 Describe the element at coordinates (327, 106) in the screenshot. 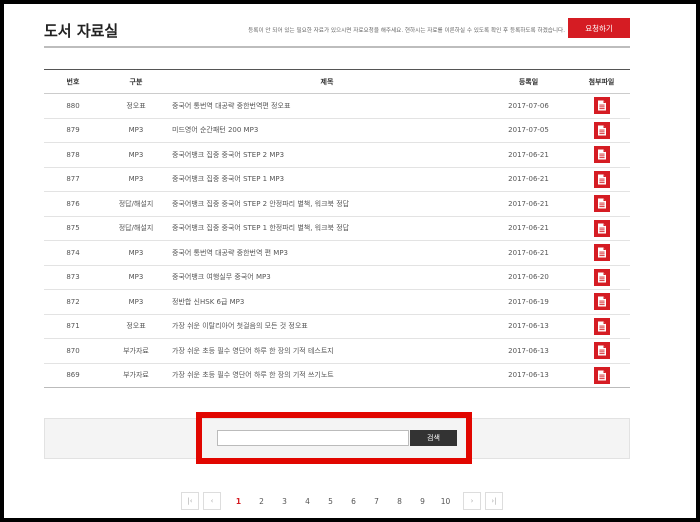

I see `row-title-link: 중국어 통번역 대공략 중한번역편 정오표` at that location.